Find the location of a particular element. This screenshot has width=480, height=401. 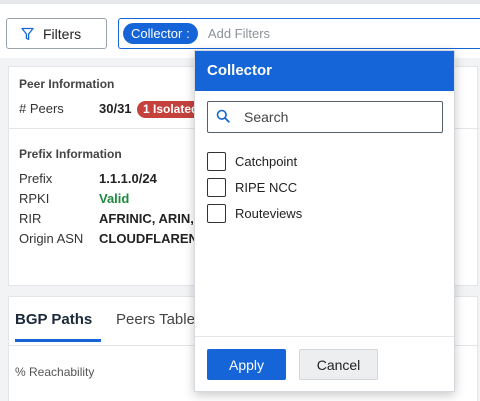

dropdown-title: Collector is located at coordinates (324, 71).